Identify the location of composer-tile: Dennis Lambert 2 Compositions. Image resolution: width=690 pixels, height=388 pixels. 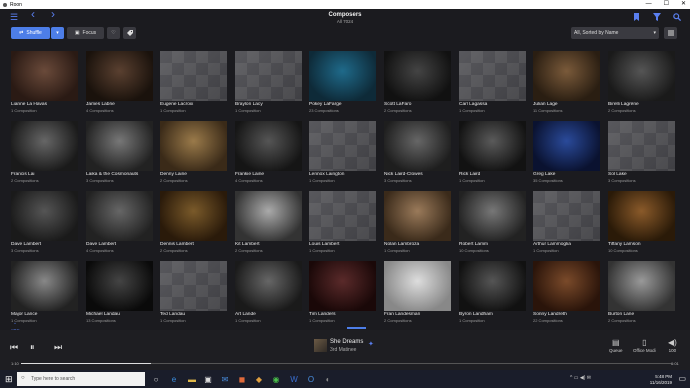
(193, 224).